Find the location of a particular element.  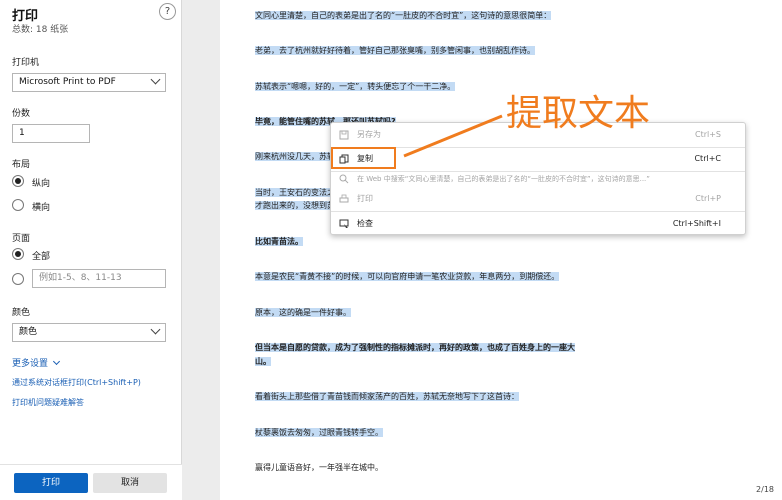

radio-portrait is located at coordinates (18, 181).